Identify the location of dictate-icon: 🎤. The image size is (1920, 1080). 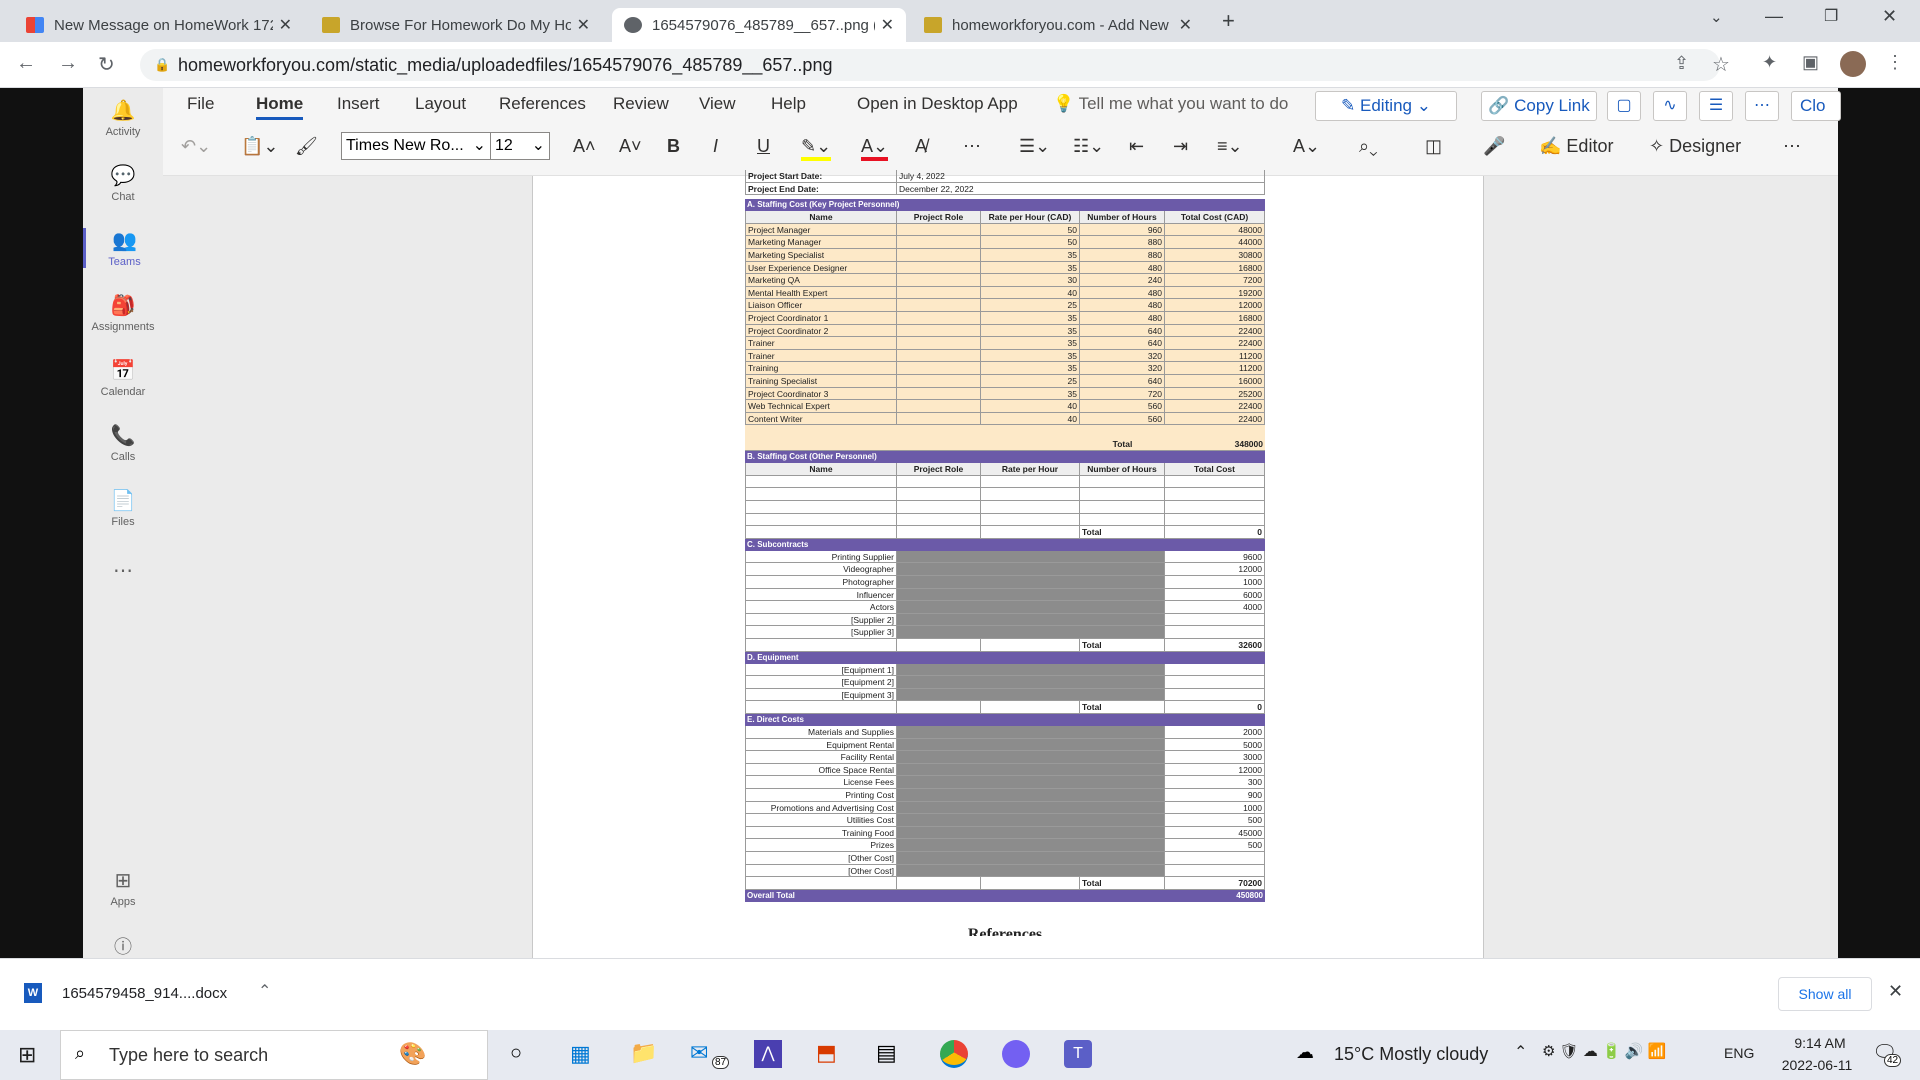
(1494, 146).